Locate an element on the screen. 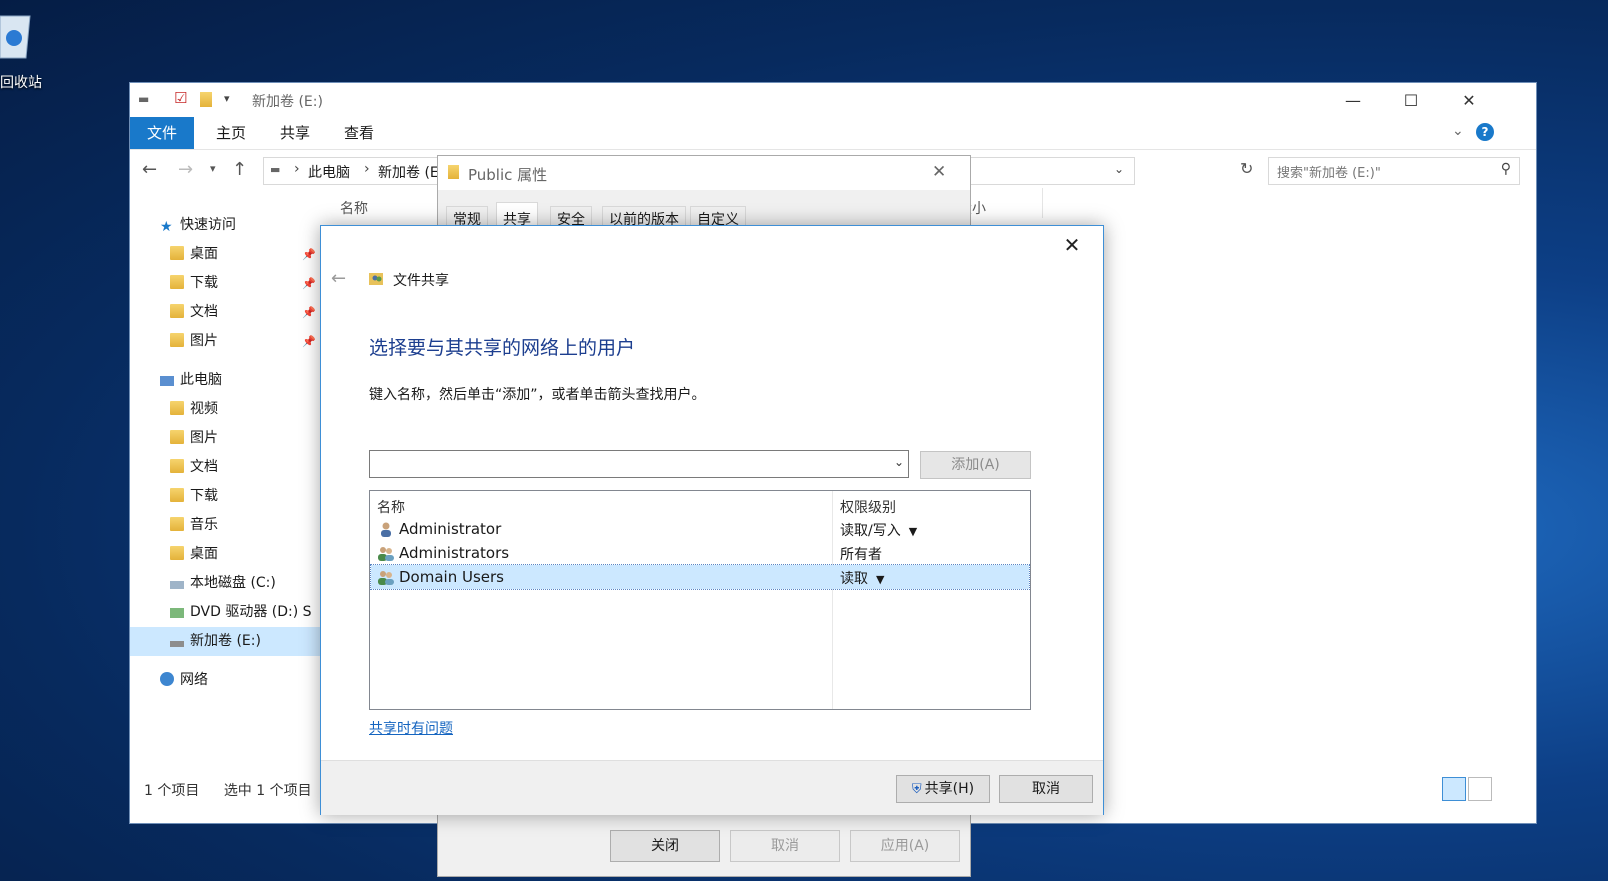 This screenshot has width=1608, height=881. recycle-bin-label: 回收站 is located at coordinates (21, 83).